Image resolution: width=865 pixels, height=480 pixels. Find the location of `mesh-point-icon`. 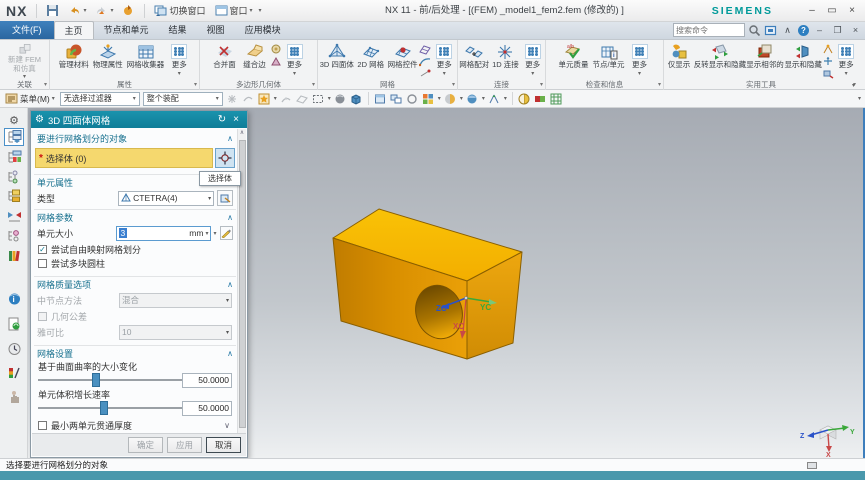

mesh-point-icon is located at coordinates (425, 73).